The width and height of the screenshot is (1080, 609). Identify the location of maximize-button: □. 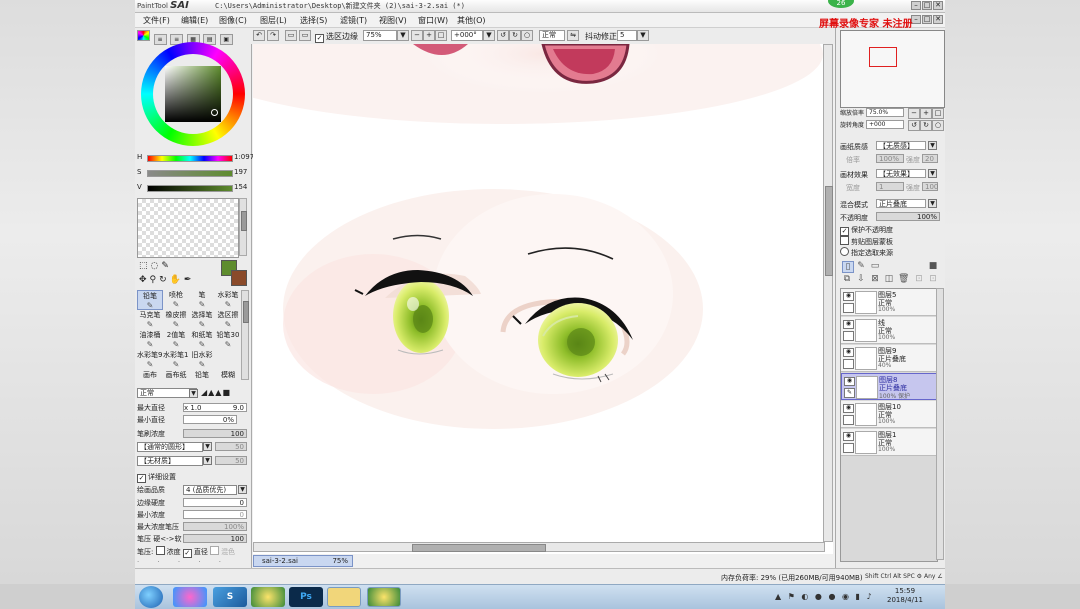
(927, 5).